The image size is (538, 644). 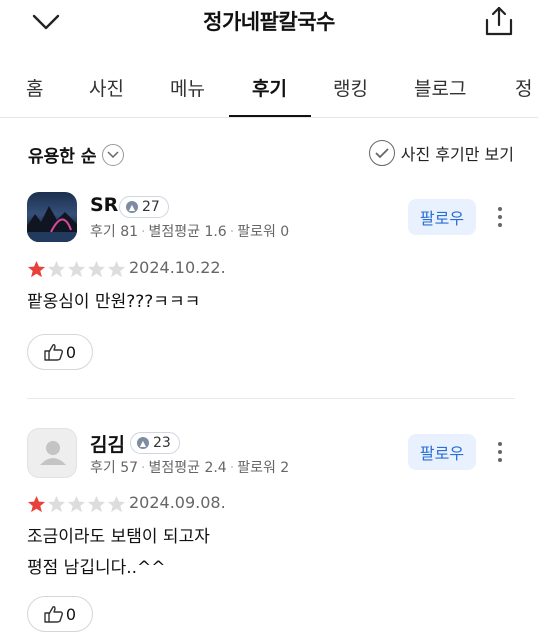 What do you see at coordinates (499, 21) in the screenshot?
I see `share-icon` at bounding box center [499, 21].